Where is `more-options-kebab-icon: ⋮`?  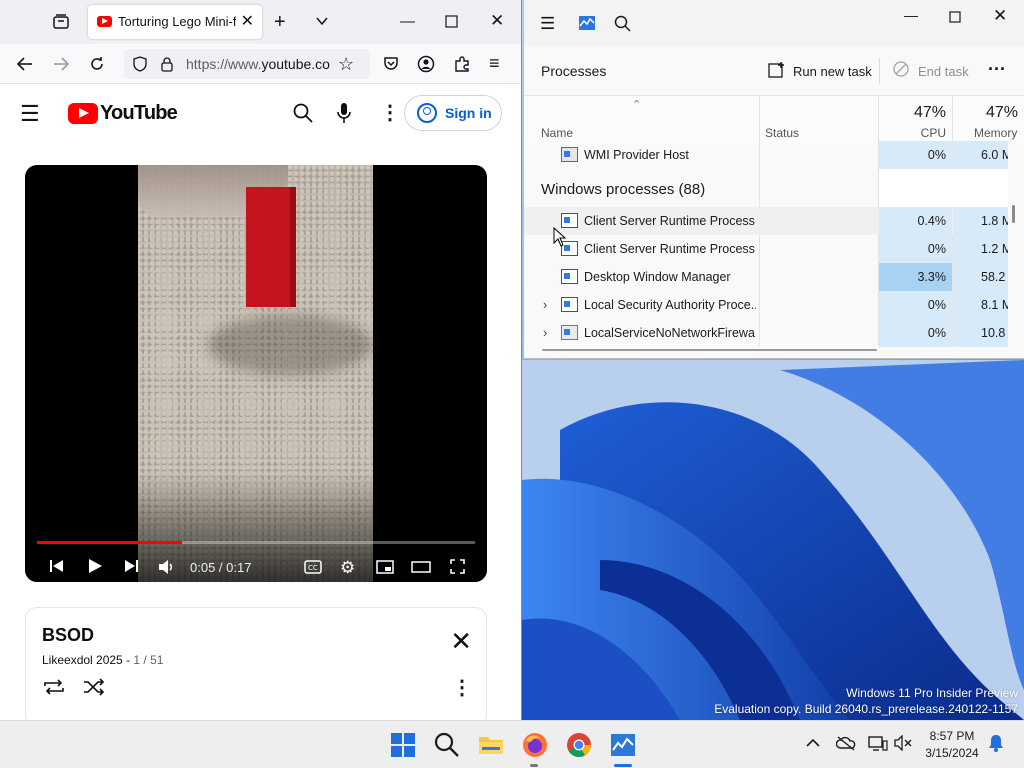
more-options-kebab-icon: ⋮ is located at coordinates (390, 113).